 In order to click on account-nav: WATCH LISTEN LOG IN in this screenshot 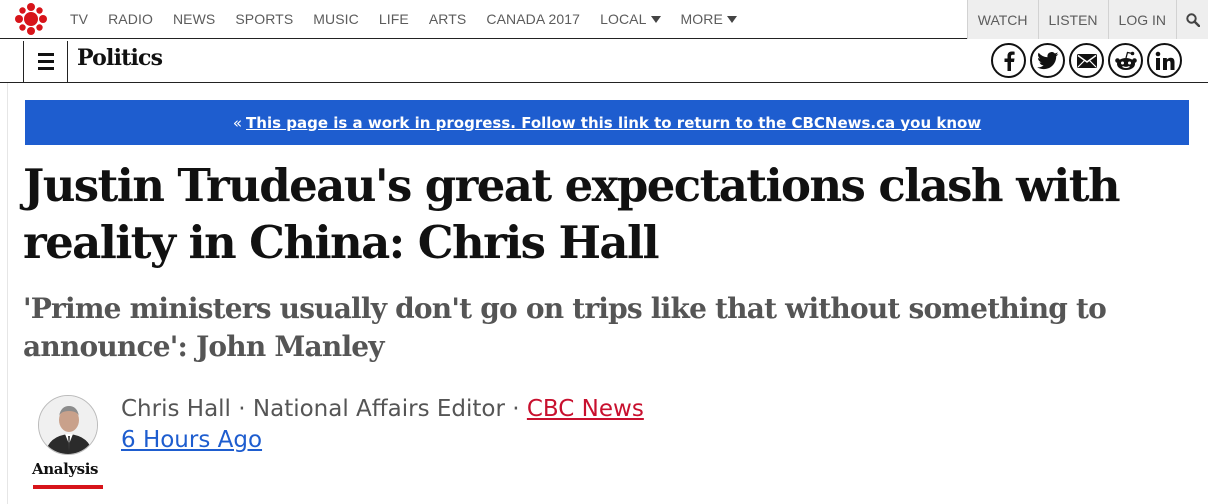, I will do `click(1087, 19)`.